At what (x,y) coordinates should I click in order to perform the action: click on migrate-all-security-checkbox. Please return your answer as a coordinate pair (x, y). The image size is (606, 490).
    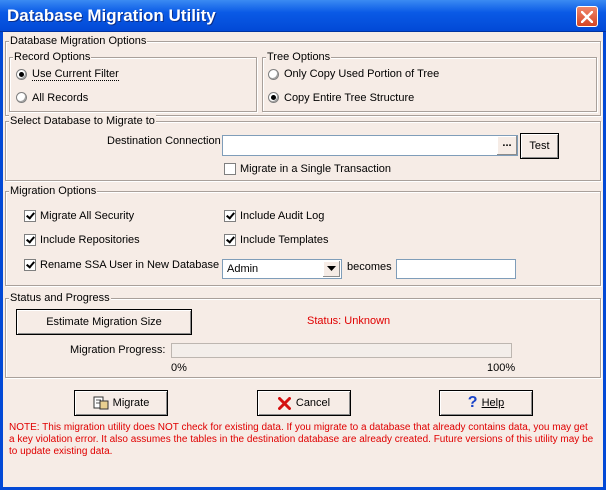
    Looking at the image, I should click on (30, 216).